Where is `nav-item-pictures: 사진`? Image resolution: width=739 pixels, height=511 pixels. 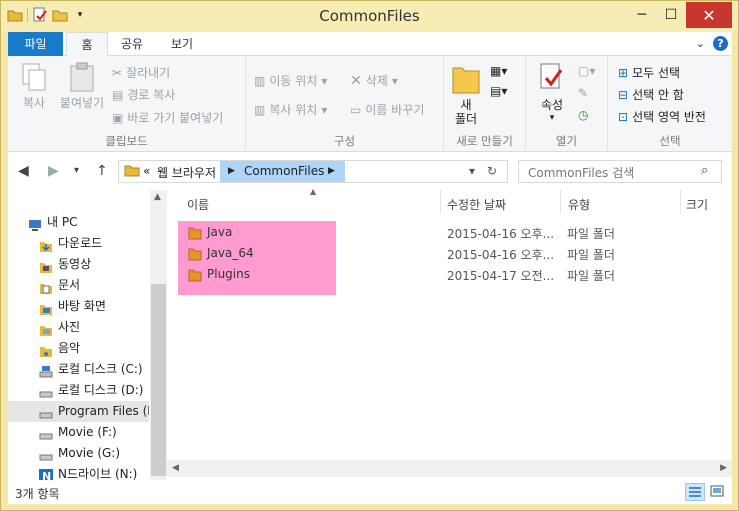 nav-item-pictures: 사진 is located at coordinates (78, 327).